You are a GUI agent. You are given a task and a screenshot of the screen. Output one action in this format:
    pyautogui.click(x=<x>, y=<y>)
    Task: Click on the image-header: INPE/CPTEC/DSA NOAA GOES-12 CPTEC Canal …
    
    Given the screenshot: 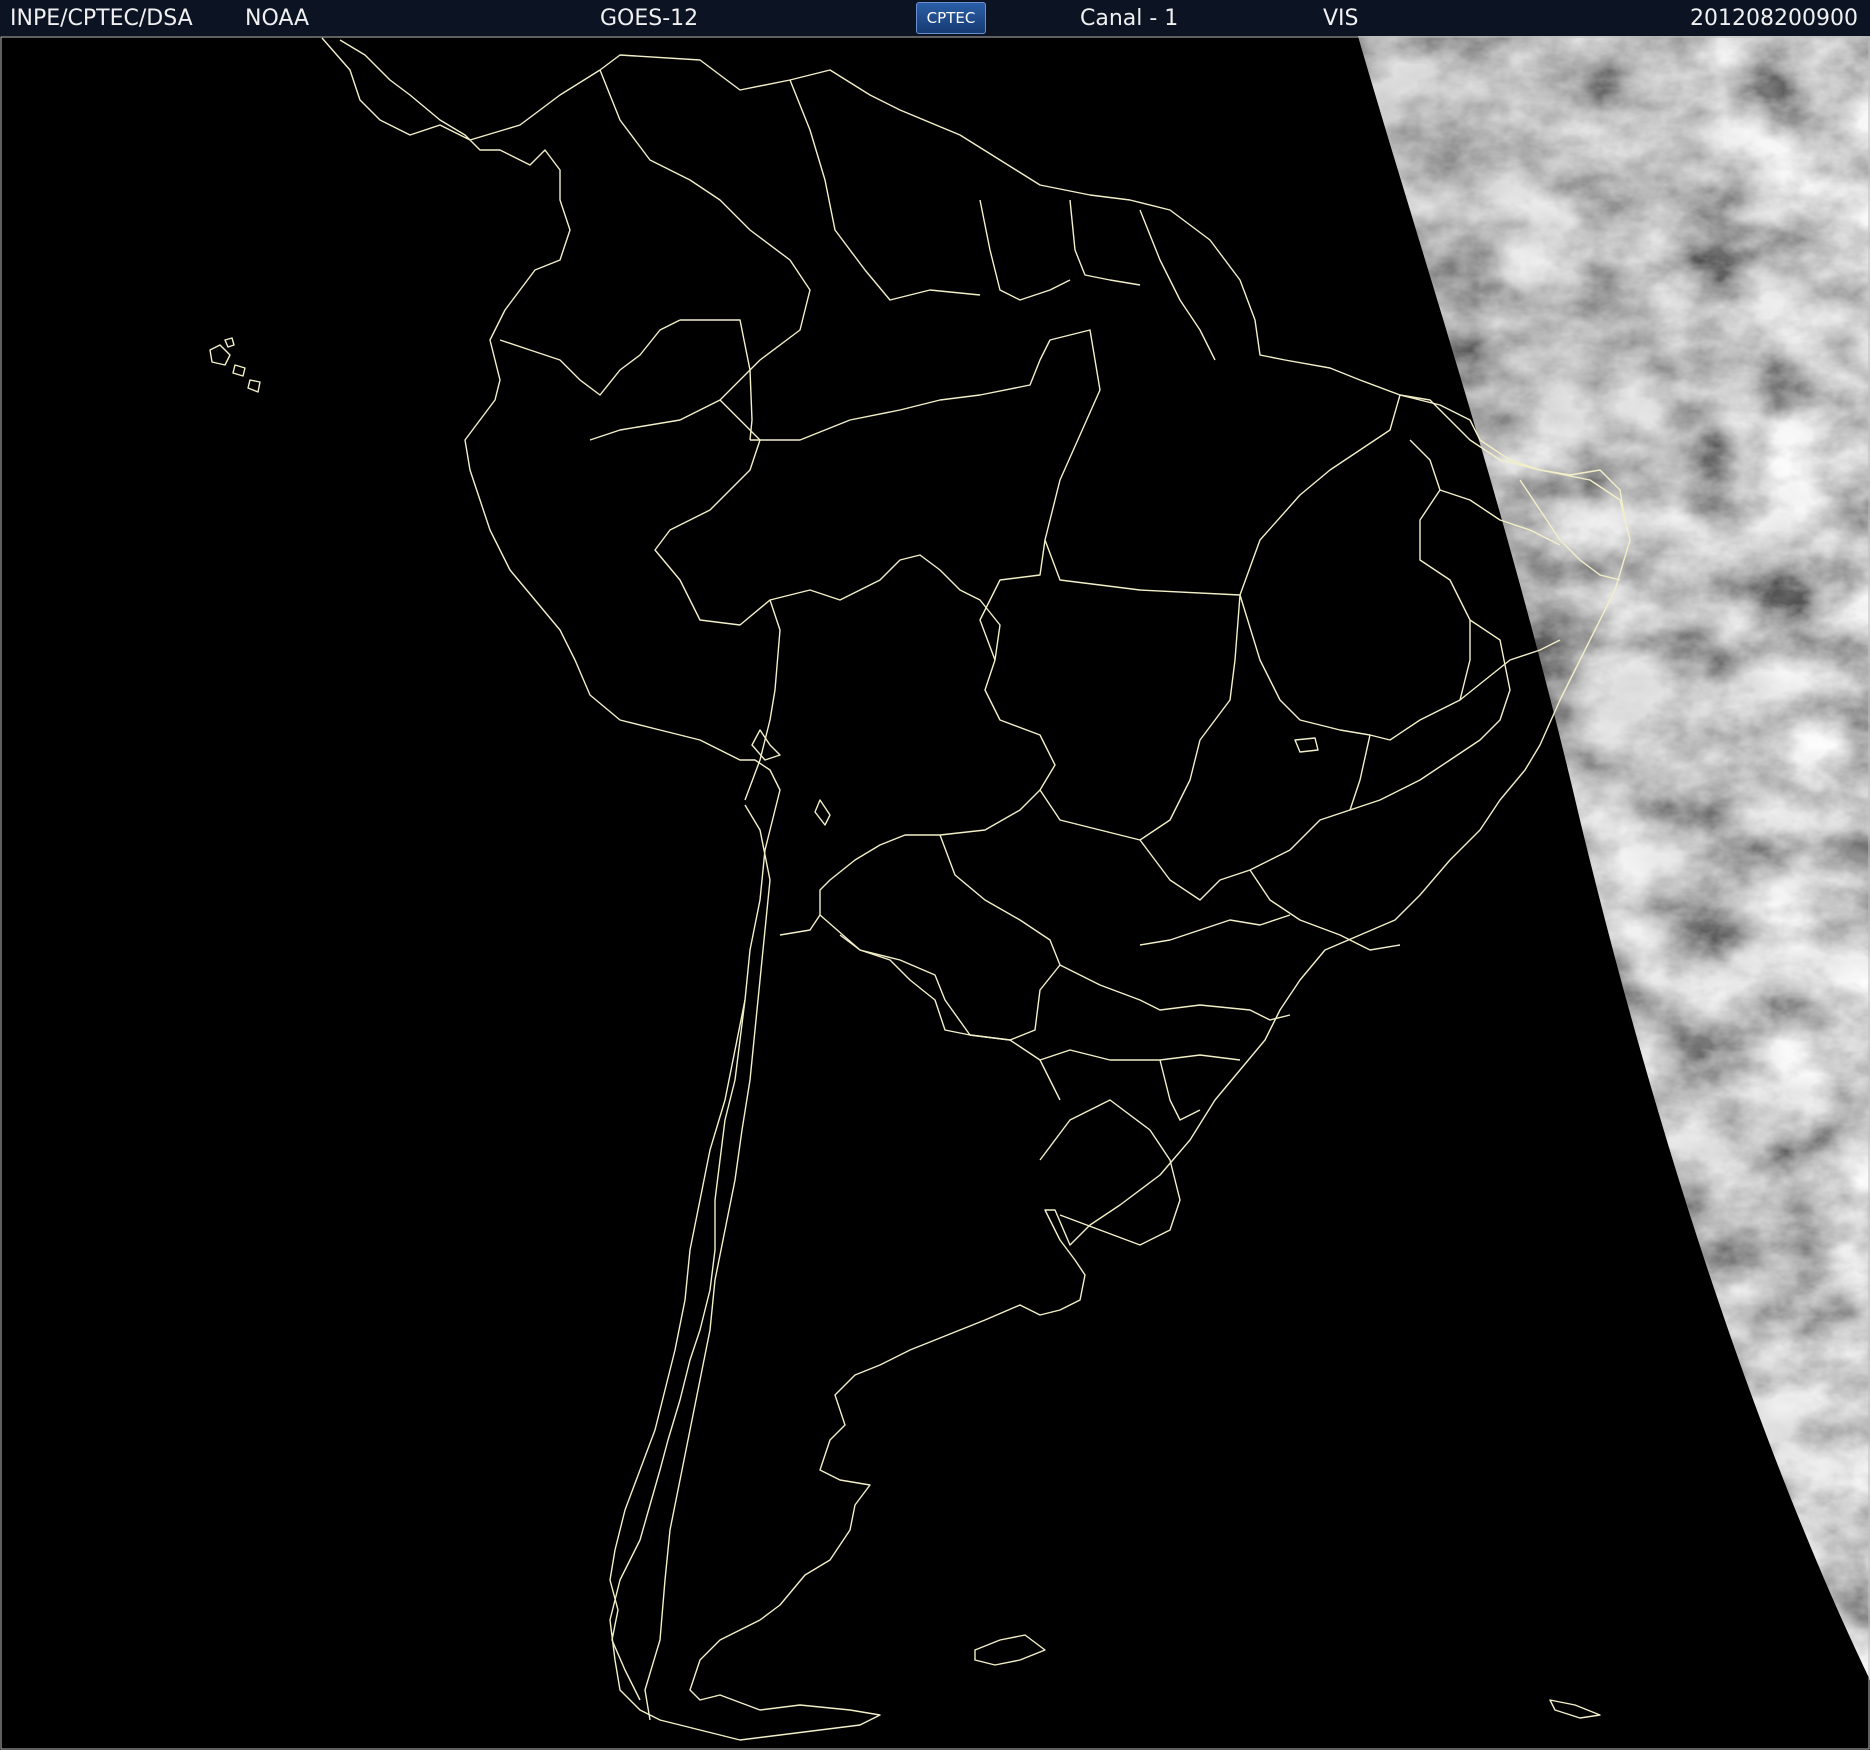 What is the action you would take?
    pyautogui.click(x=935, y=18)
    